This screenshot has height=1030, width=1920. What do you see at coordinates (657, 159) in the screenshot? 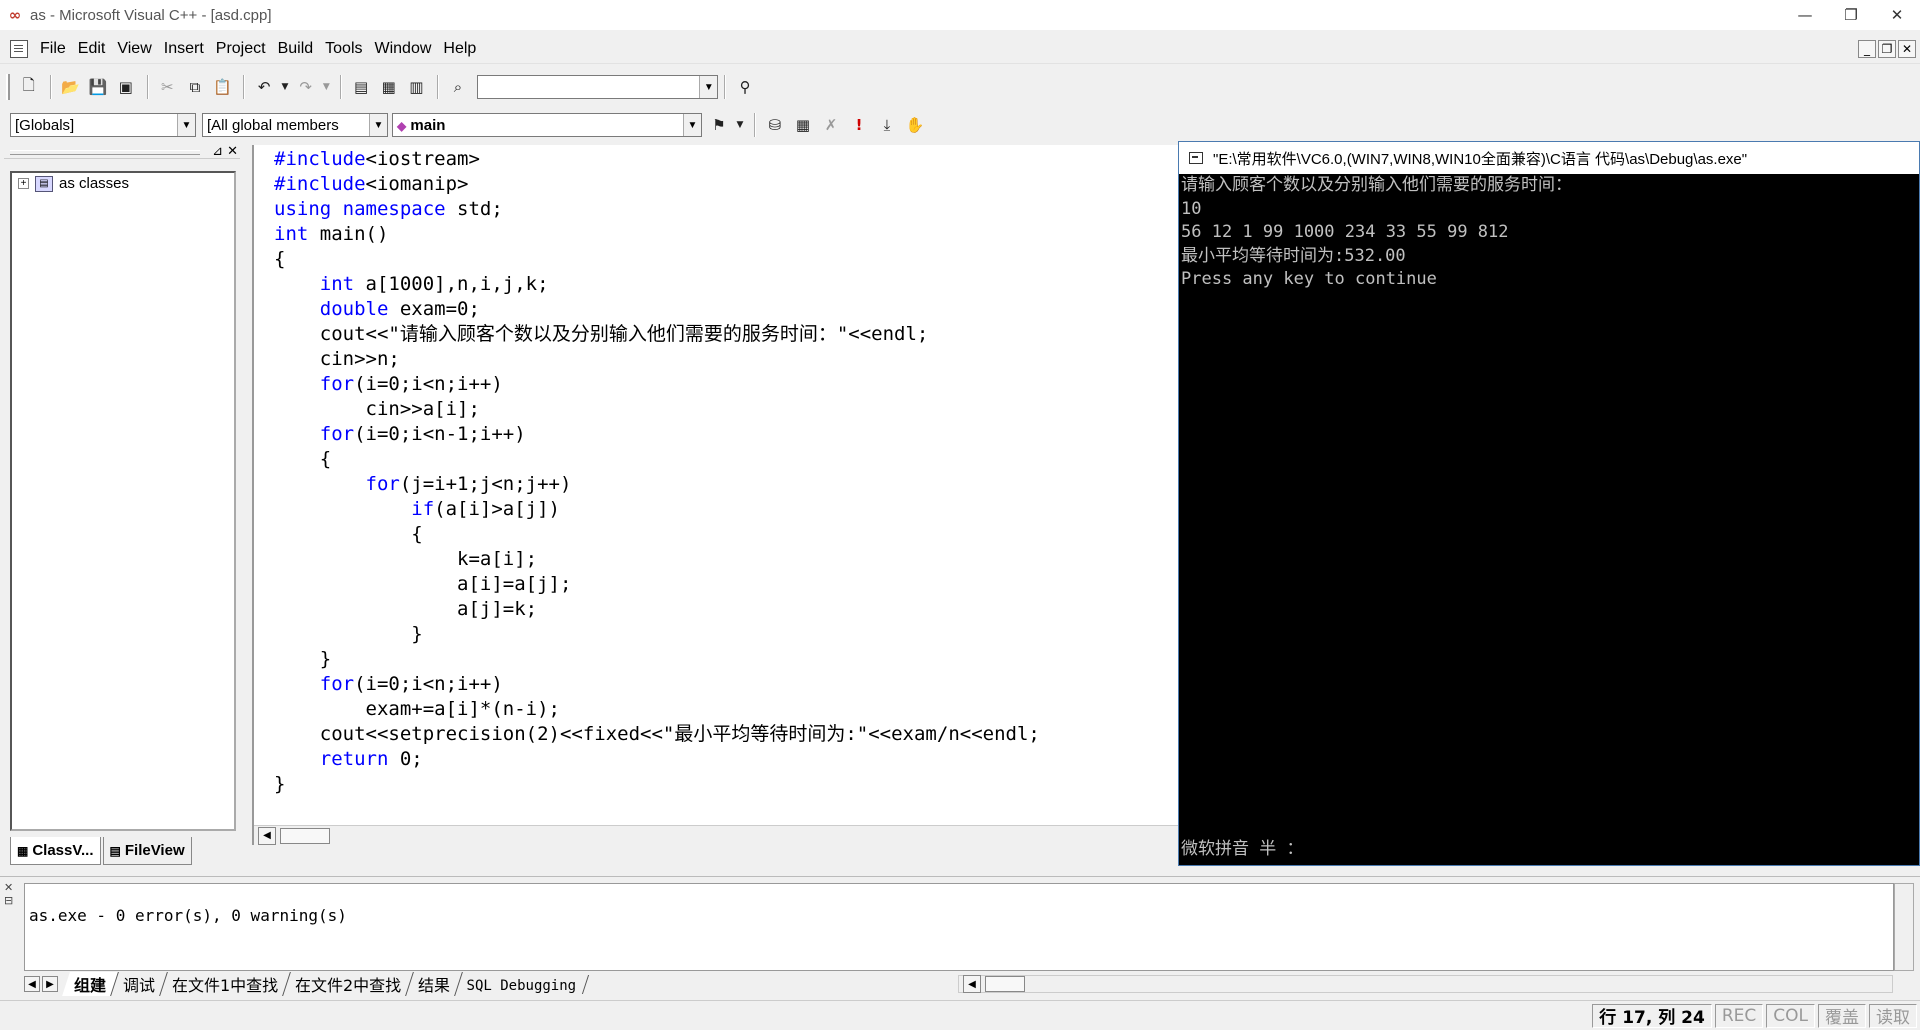
I see `code-line: #include<iostream>` at bounding box center [657, 159].